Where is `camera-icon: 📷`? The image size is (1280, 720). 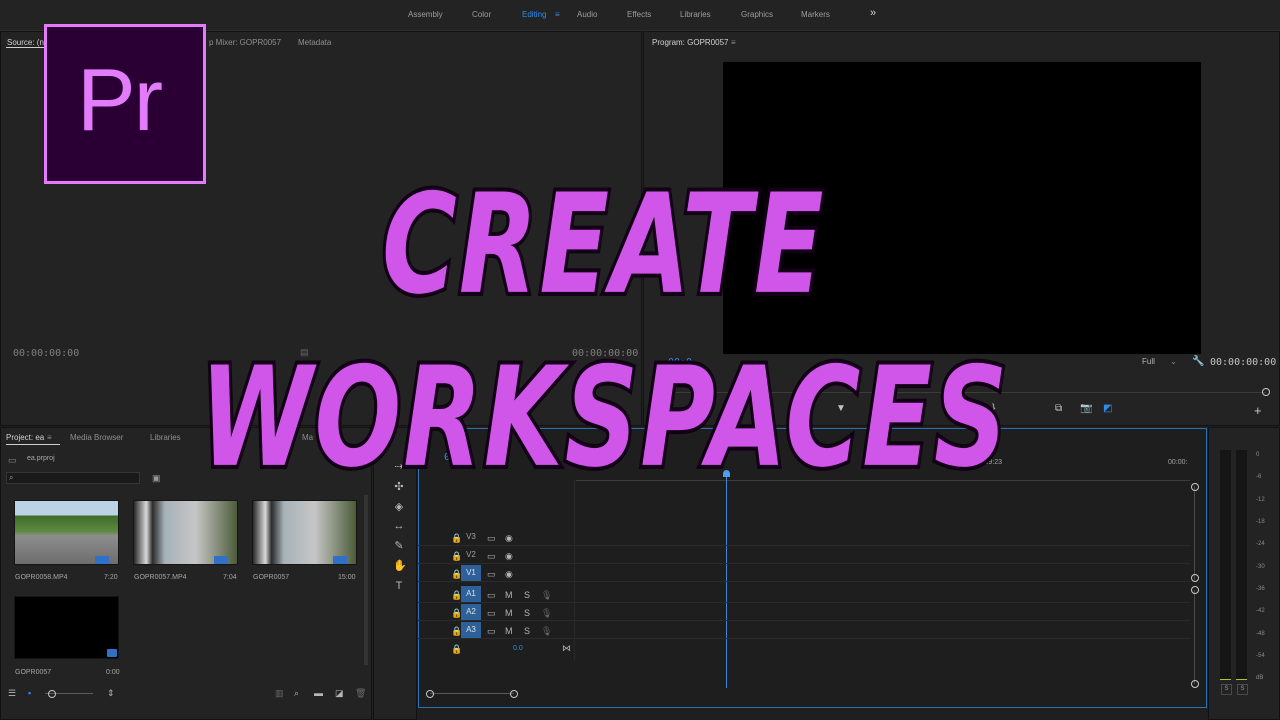
camera-icon: 📷 is located at coordinates (1086, 408).